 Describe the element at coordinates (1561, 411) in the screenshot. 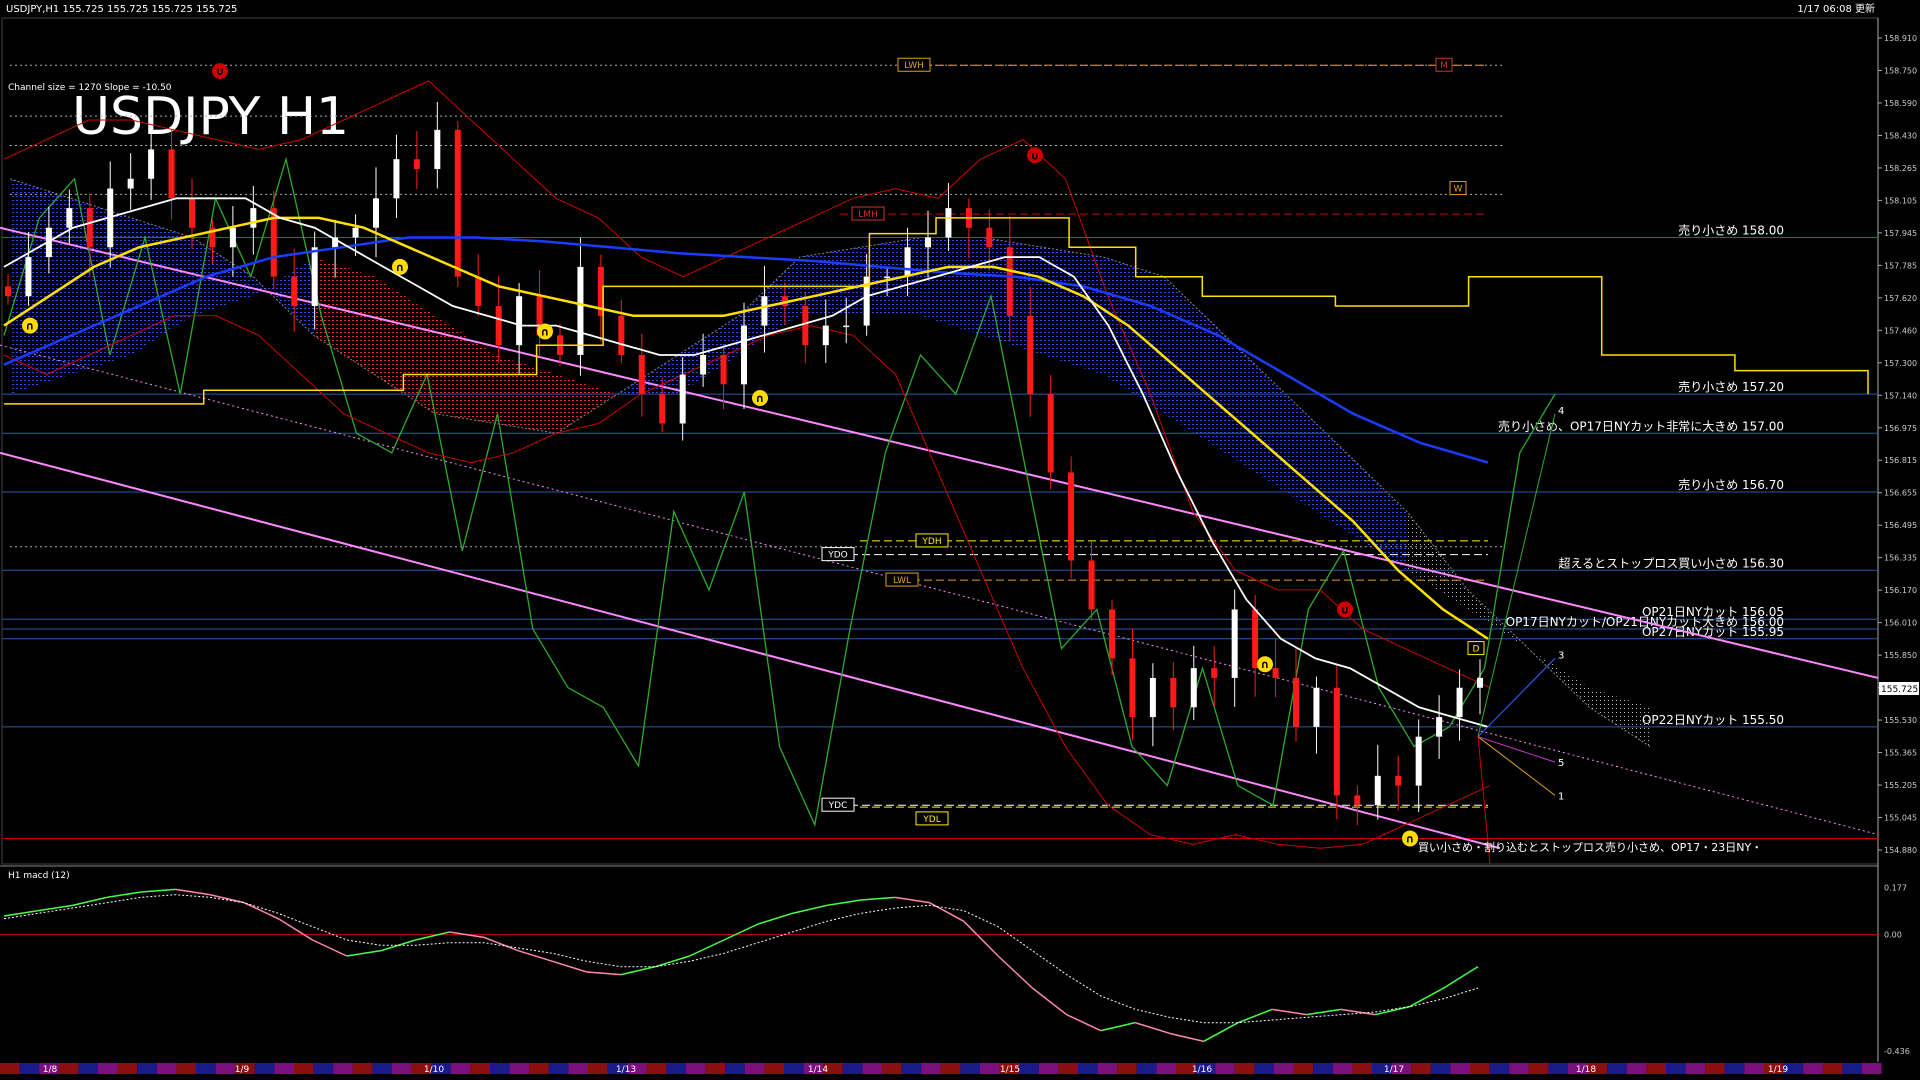

I see `projection-label: 4` at that location.